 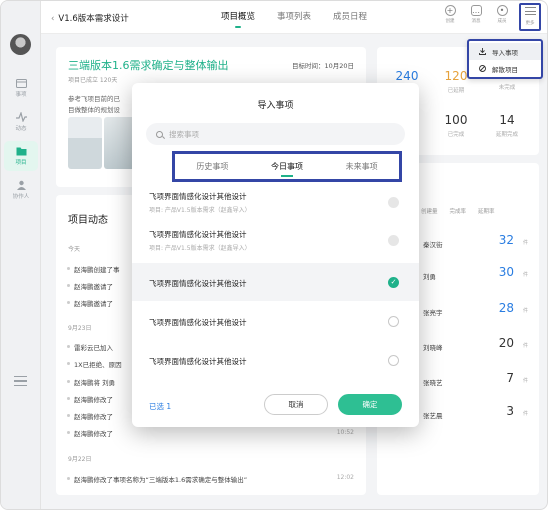 I want to click on cancel-button: 取消, so click(x=296, y=404).